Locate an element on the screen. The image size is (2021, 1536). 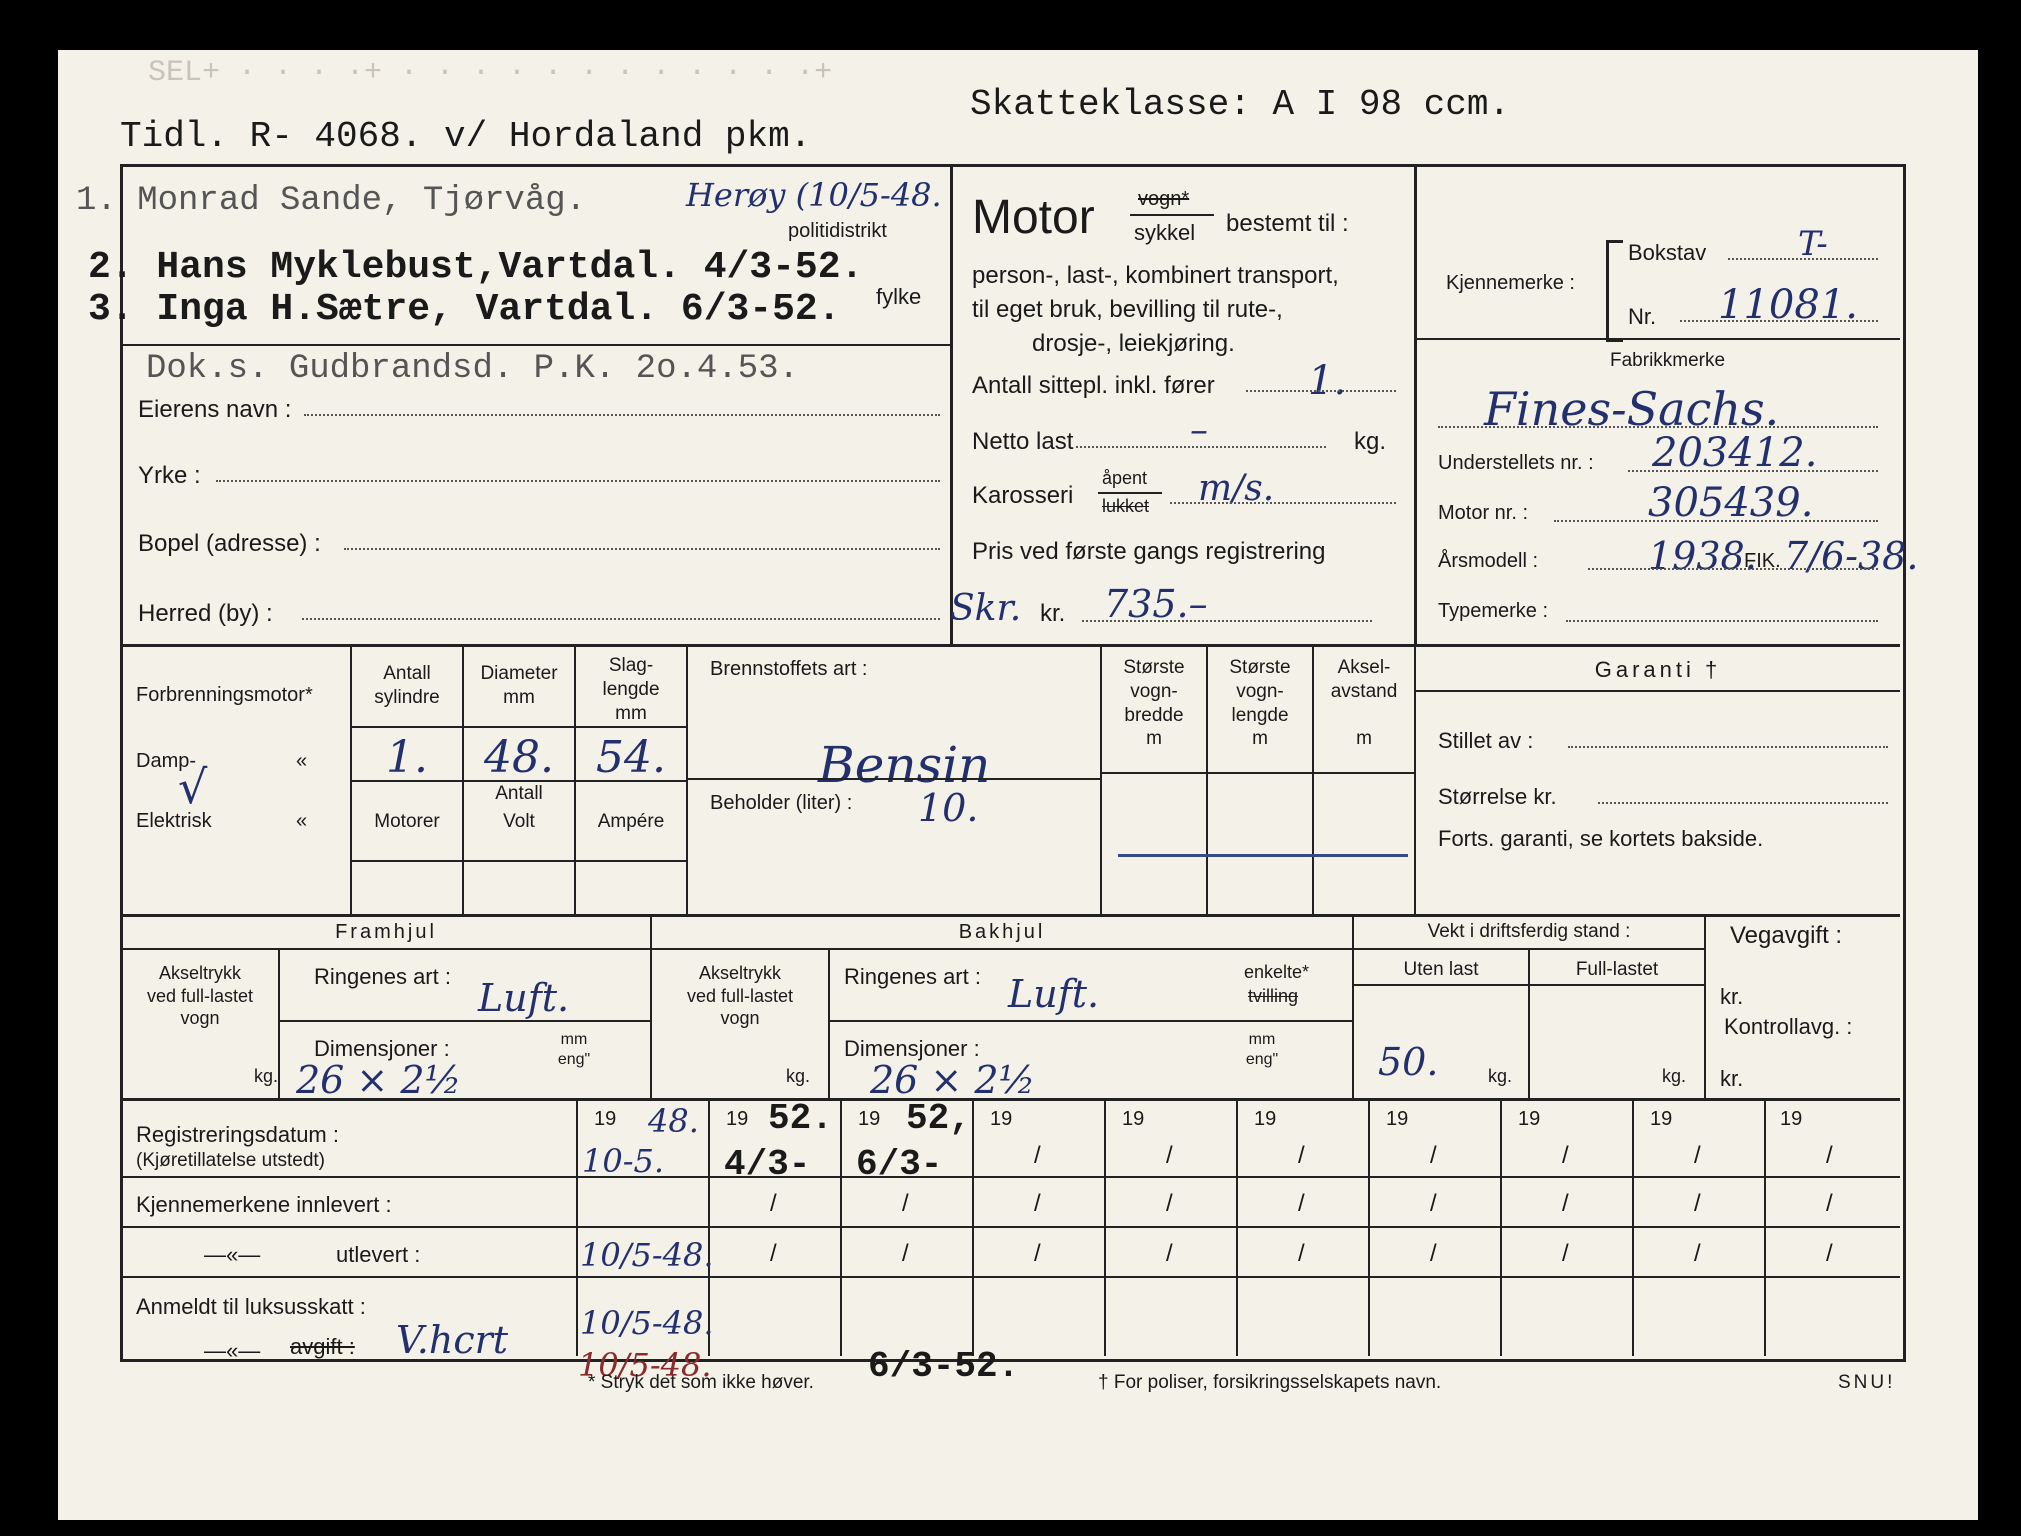
full-weight-header: Full-lastet is located at coordinates (1617, 969).